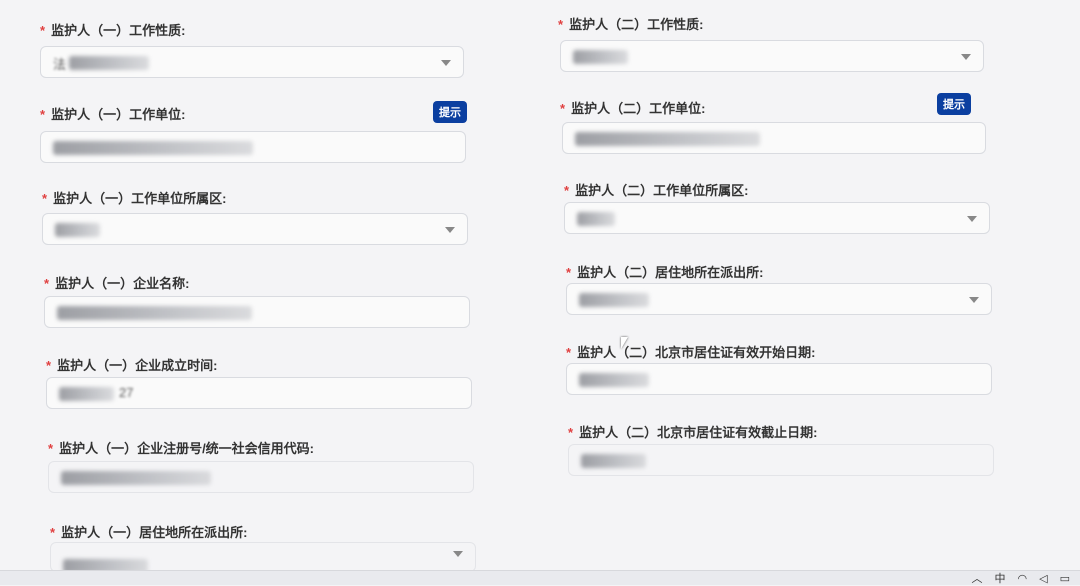  Describe the element at coordinates (691, 352) in the screenshot. I see `field-label: * 监护人（二）北京市居住证有效开始日期:` at that location.